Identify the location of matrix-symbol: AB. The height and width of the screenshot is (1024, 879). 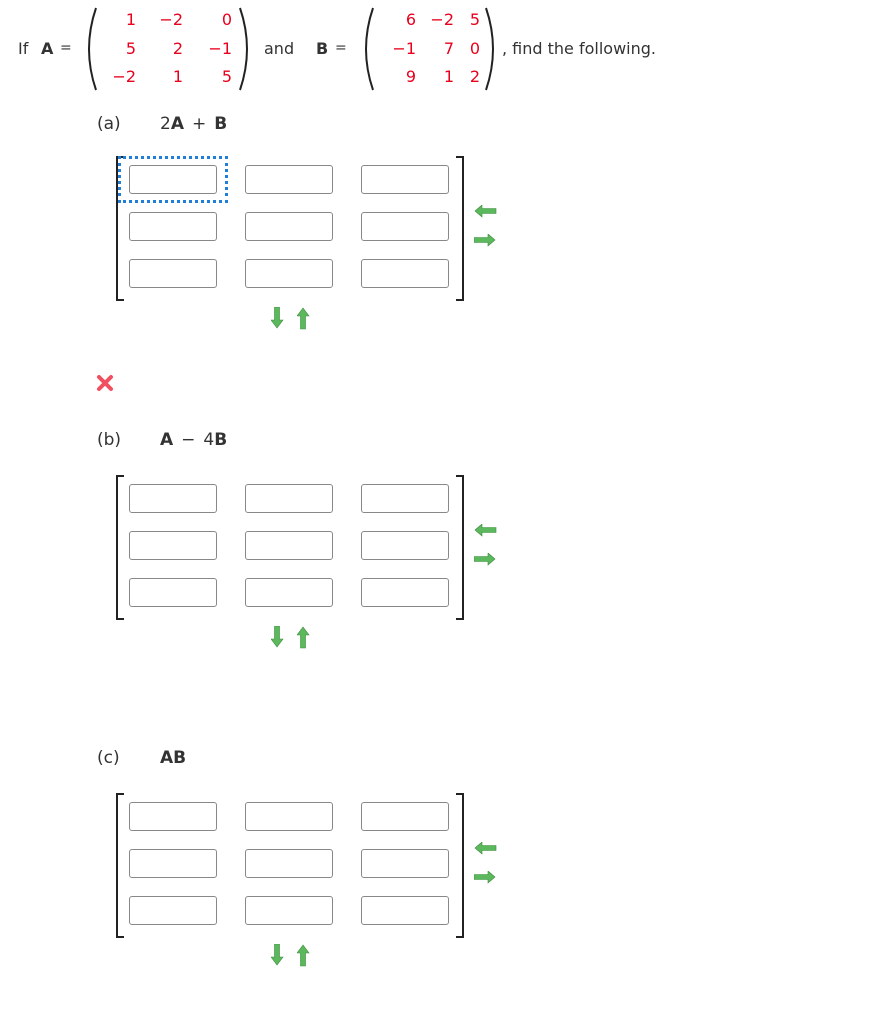
(173, 758).